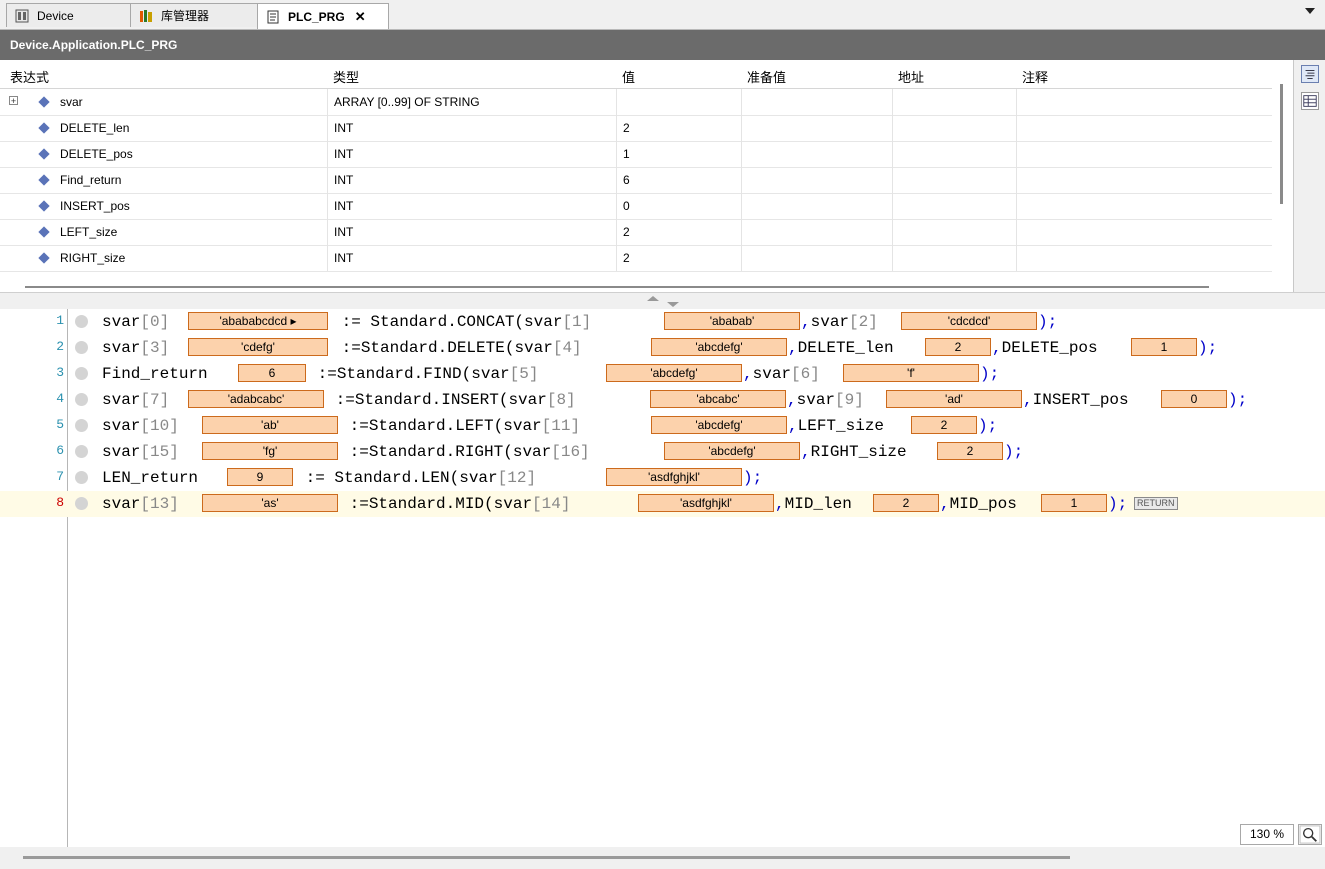  What do you see at coordinates (270, 451) in the screenshot?
I see `inline-value: 'fg'` at bounding box center [270, 451].